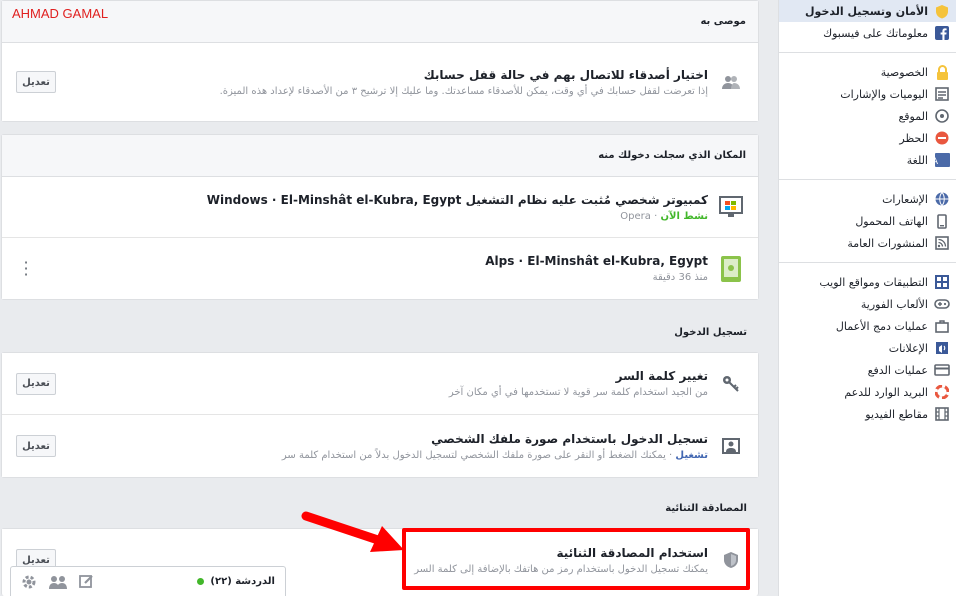 Image resolution: width=956 pixels, height=596 pixels. I want to click on sidebar-item-business: عمليات دمج الأعمال, so click(867, 326).